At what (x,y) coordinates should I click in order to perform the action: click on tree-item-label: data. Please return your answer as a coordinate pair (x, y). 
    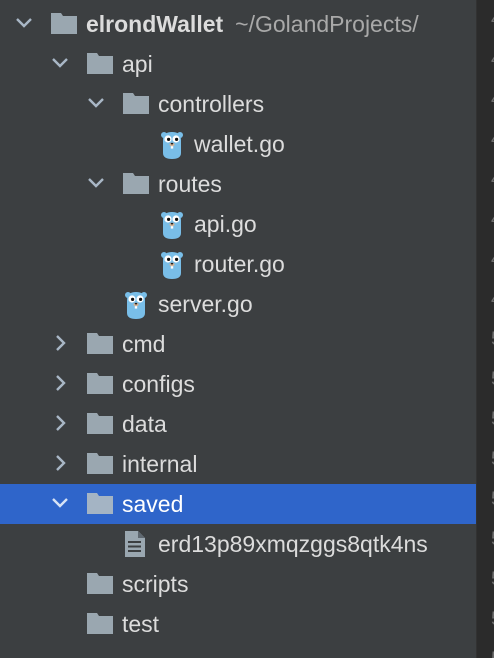
    Looking at the image, I should click on (144, 424).